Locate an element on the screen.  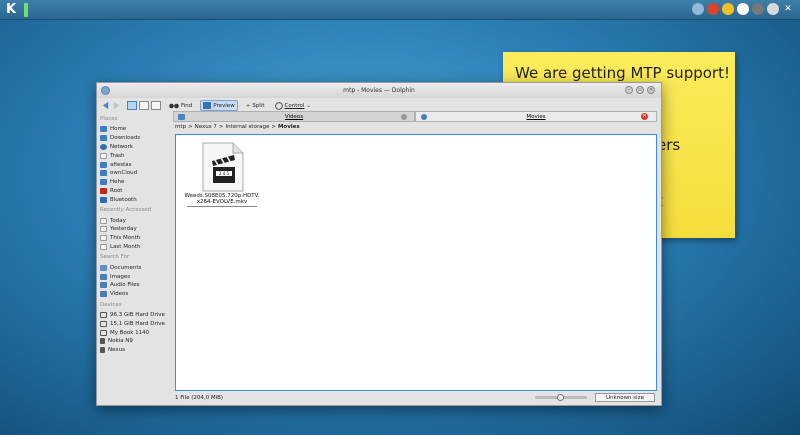
preview-button: Preview is located at coordinates (219, 105).